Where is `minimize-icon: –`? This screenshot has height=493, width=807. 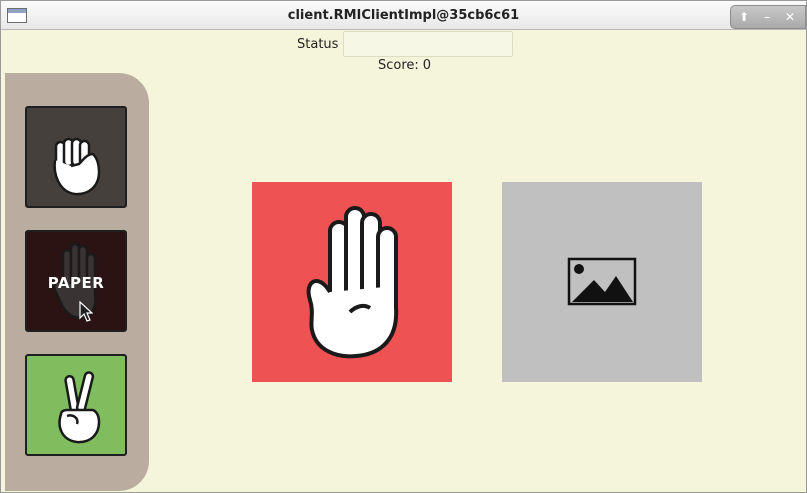
minimize-icon: – is located at coordinates (767, 17).